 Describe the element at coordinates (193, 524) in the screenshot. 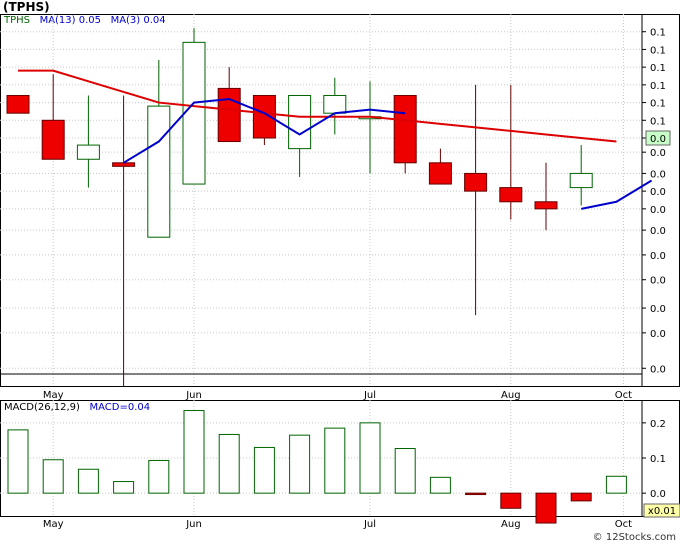

I see `macd-x-tick-label: Jun` at that location.